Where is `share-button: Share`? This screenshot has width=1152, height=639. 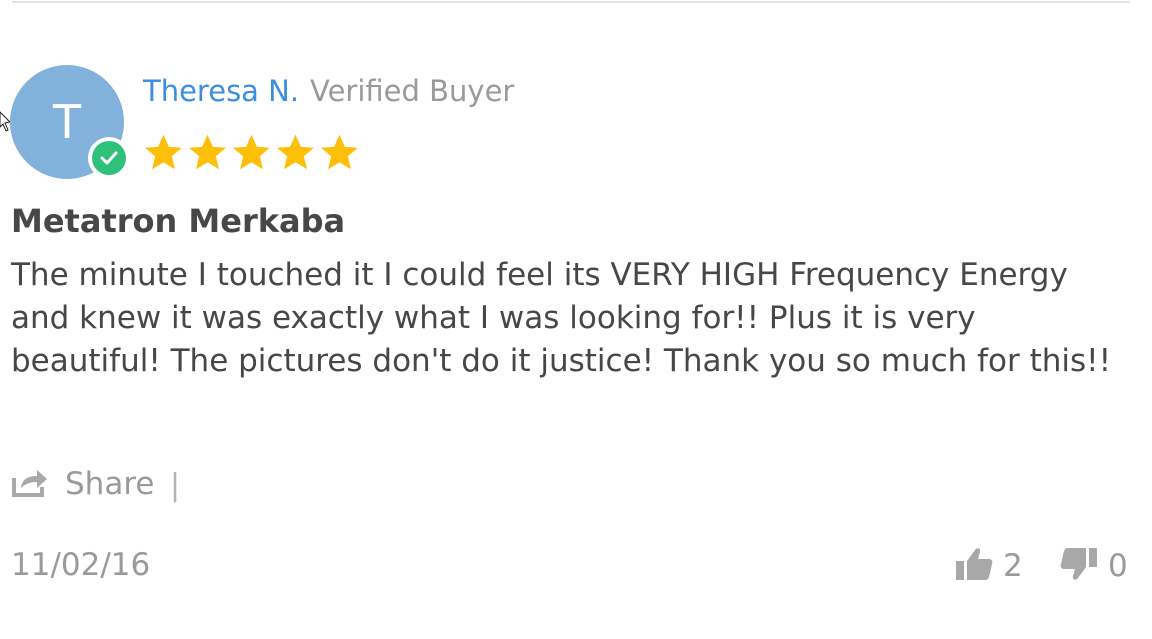 share-button: Share is located at coordinates (82, 484).